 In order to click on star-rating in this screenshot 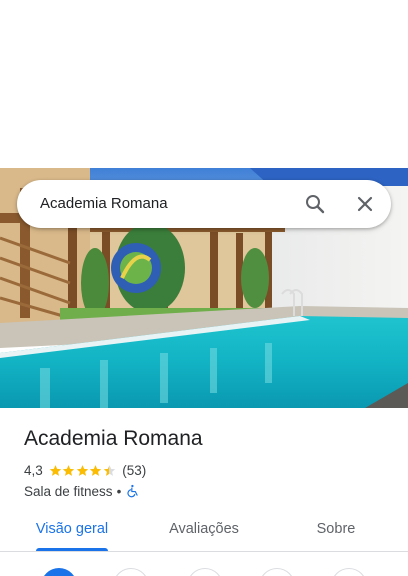, I will do `click(83, 470)`.